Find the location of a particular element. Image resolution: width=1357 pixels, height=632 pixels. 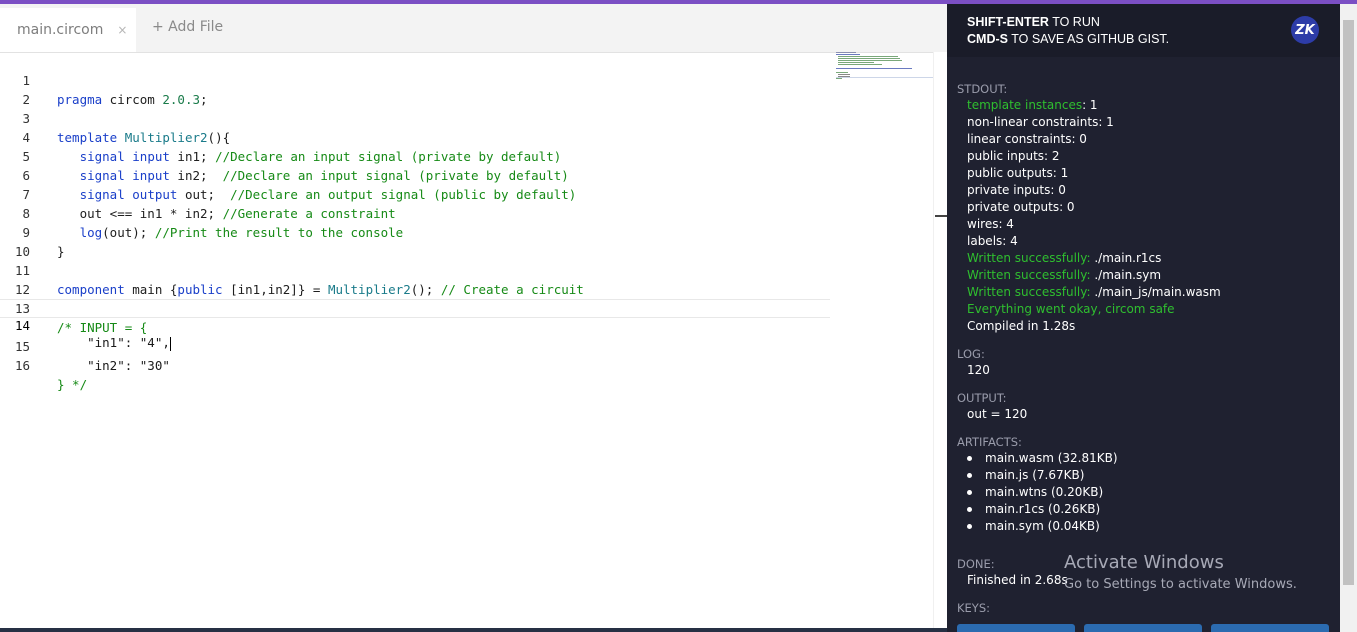

code-text: "in2": "30" is located at coordinates (113, 365).